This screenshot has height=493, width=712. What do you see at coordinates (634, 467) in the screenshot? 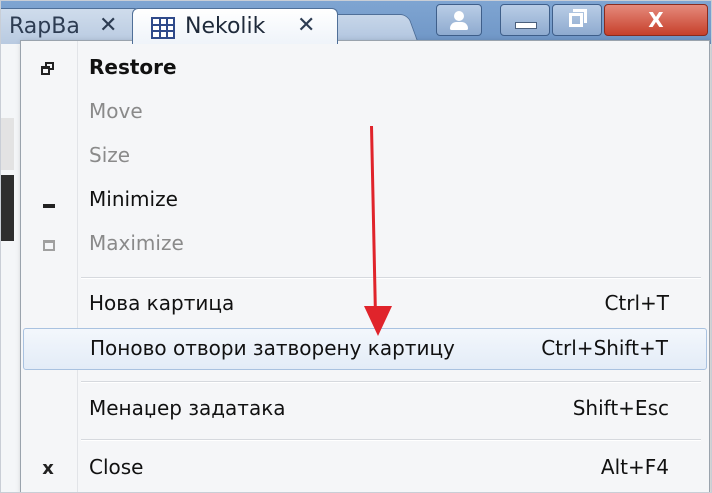
I see `menu-item-shortcut: Alt+F4` at bounding box center [634, 467].